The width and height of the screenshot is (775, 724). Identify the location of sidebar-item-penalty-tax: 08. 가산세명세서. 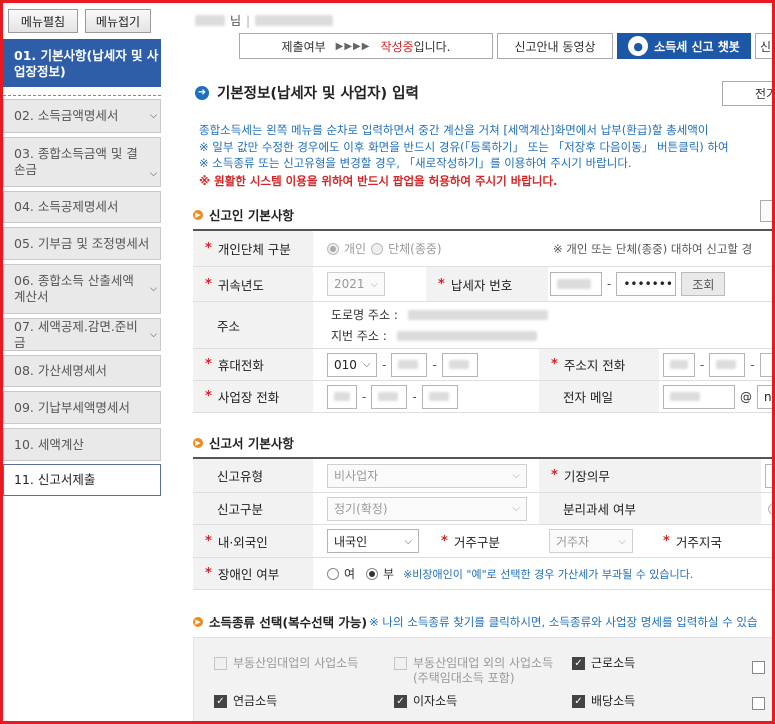
(82, 371).